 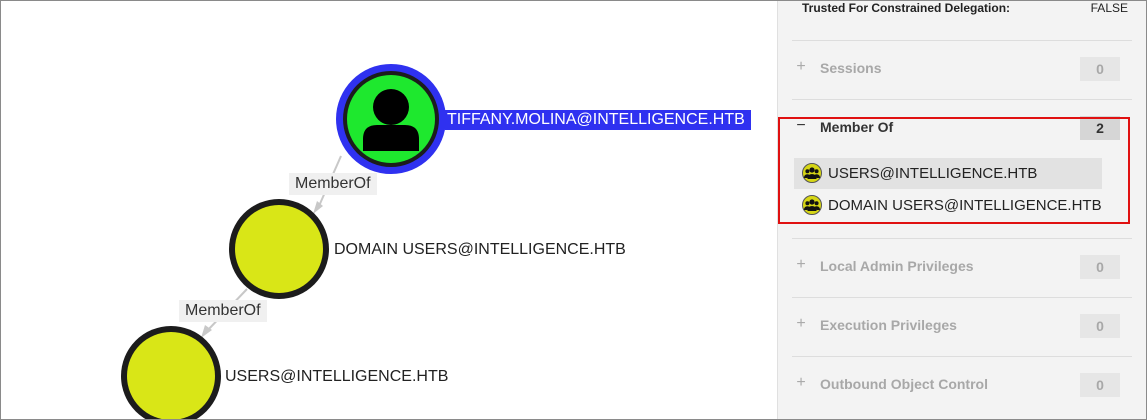 What do you see at coordinates (954, 170) in the screenshot?
I see `highlight-box` at bounding box center [954, 170].